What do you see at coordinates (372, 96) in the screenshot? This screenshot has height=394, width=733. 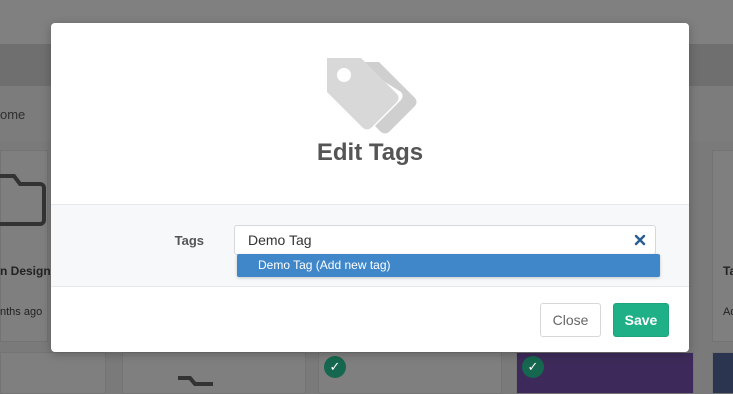 I see `tags-icon` at bounding box center [372, 96].